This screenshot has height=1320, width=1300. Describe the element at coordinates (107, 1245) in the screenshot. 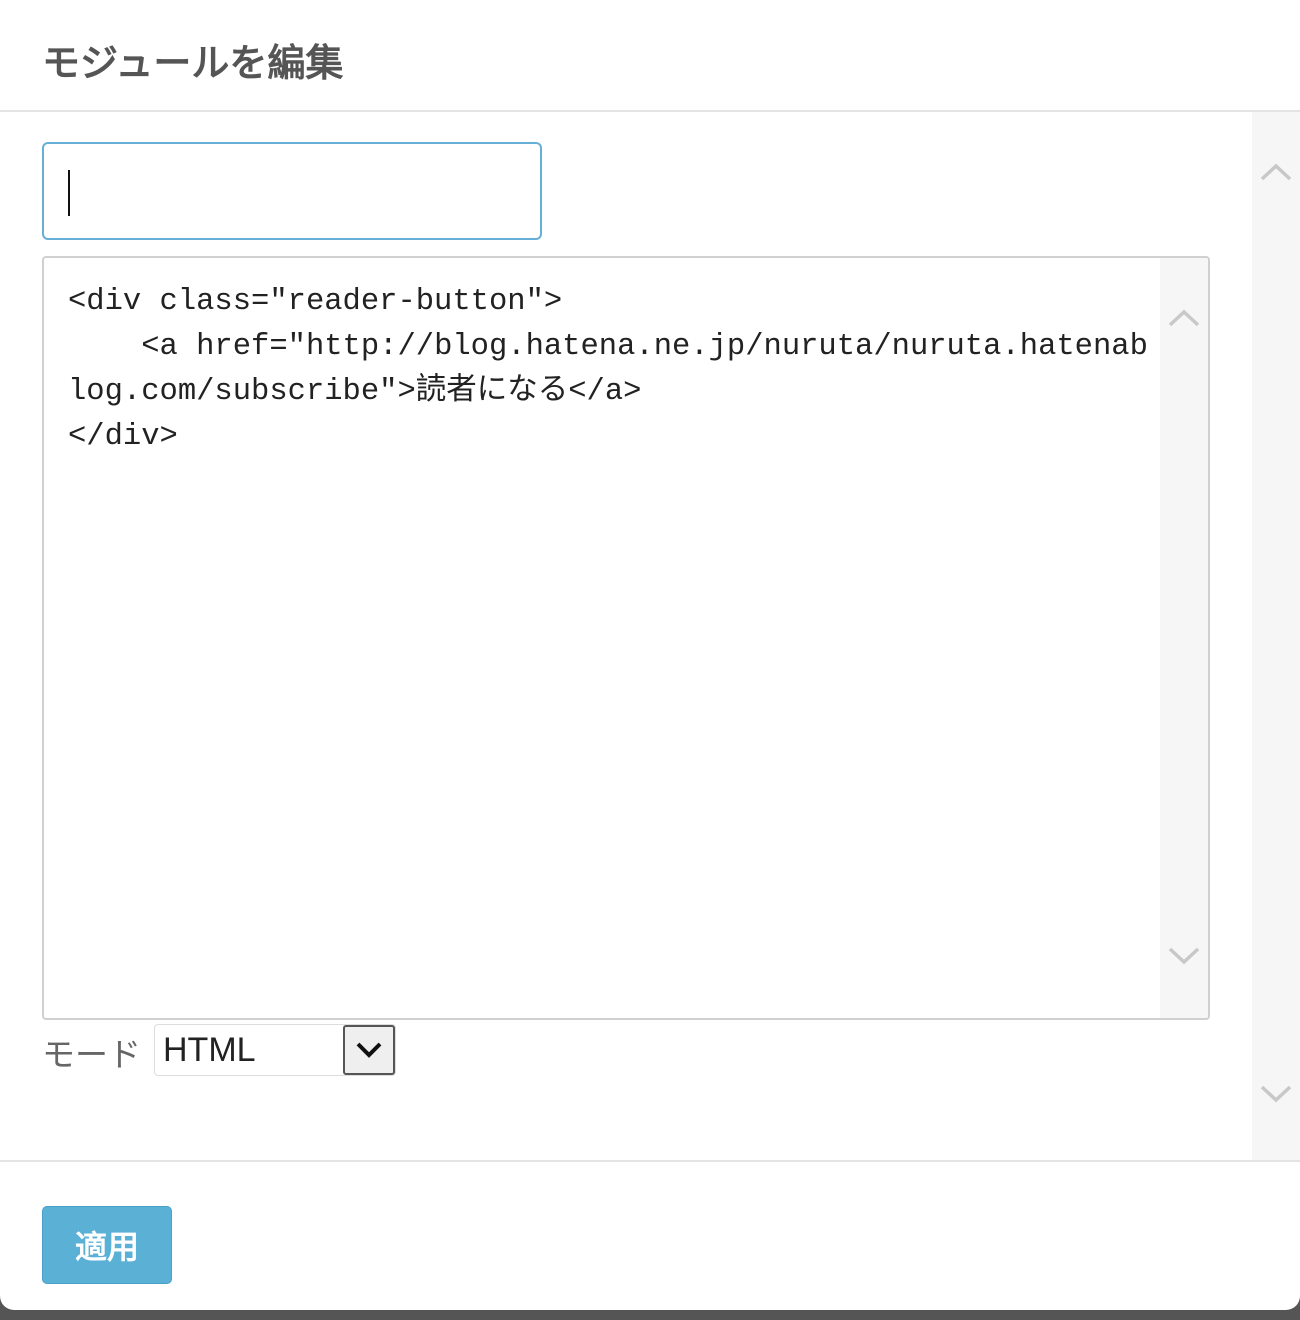

I see `apply-button: 適用` at that location.